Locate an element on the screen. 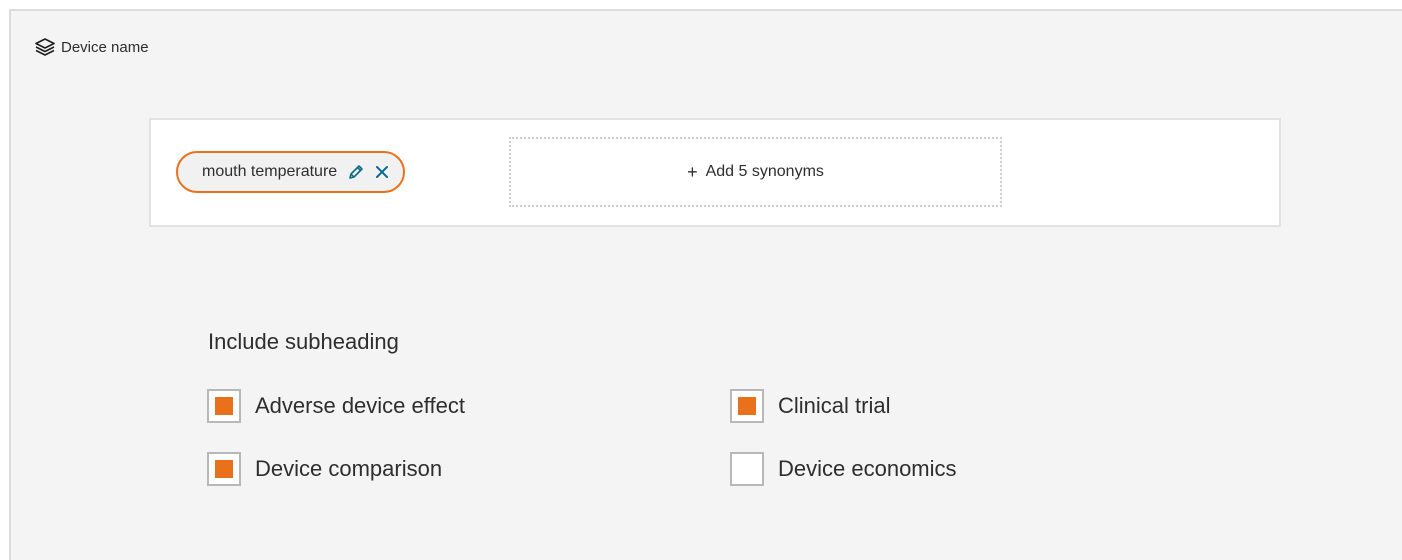 This screenshot has height=560, width=1402. panel-title: Device name is located at coordinates (105, 47).